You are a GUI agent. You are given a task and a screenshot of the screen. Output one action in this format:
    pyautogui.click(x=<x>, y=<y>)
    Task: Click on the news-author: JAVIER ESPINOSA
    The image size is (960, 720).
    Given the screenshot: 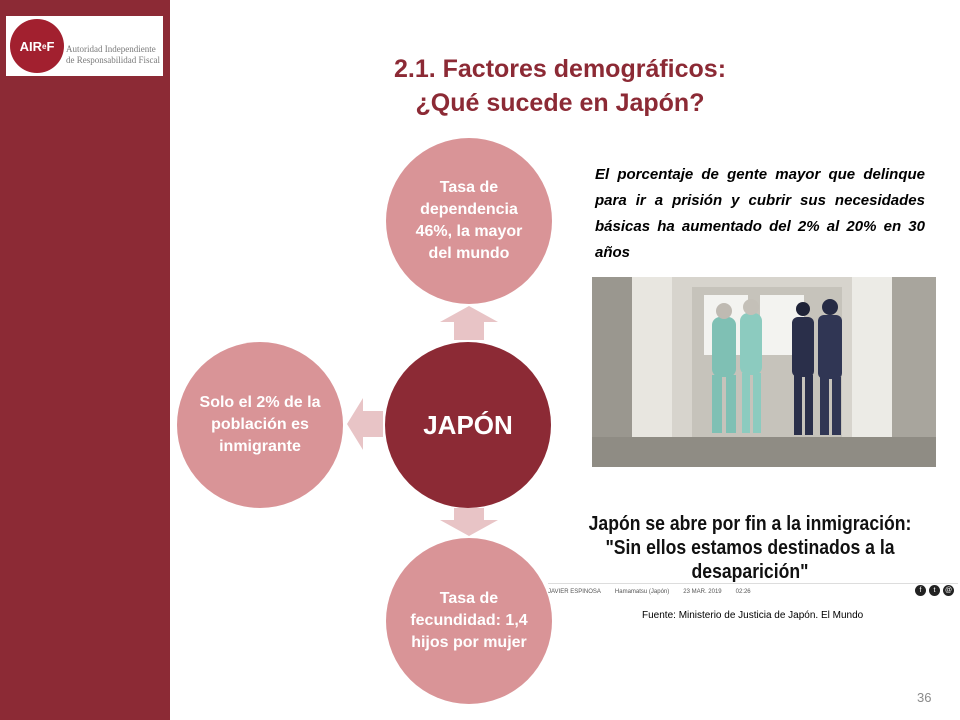 What is the action you would take?
    pyautogui.click(x=574, y=592)
    